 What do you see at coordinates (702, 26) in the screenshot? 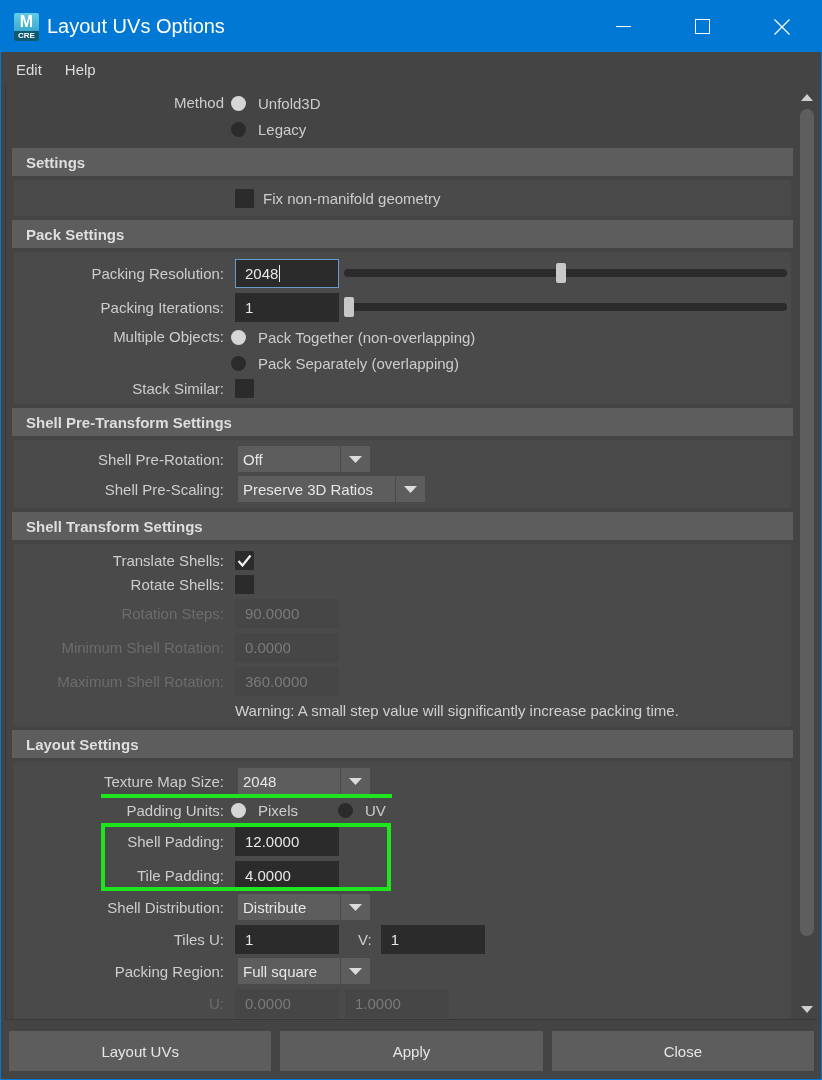
I see `maximize-icon` at bounding box center [702, 26].